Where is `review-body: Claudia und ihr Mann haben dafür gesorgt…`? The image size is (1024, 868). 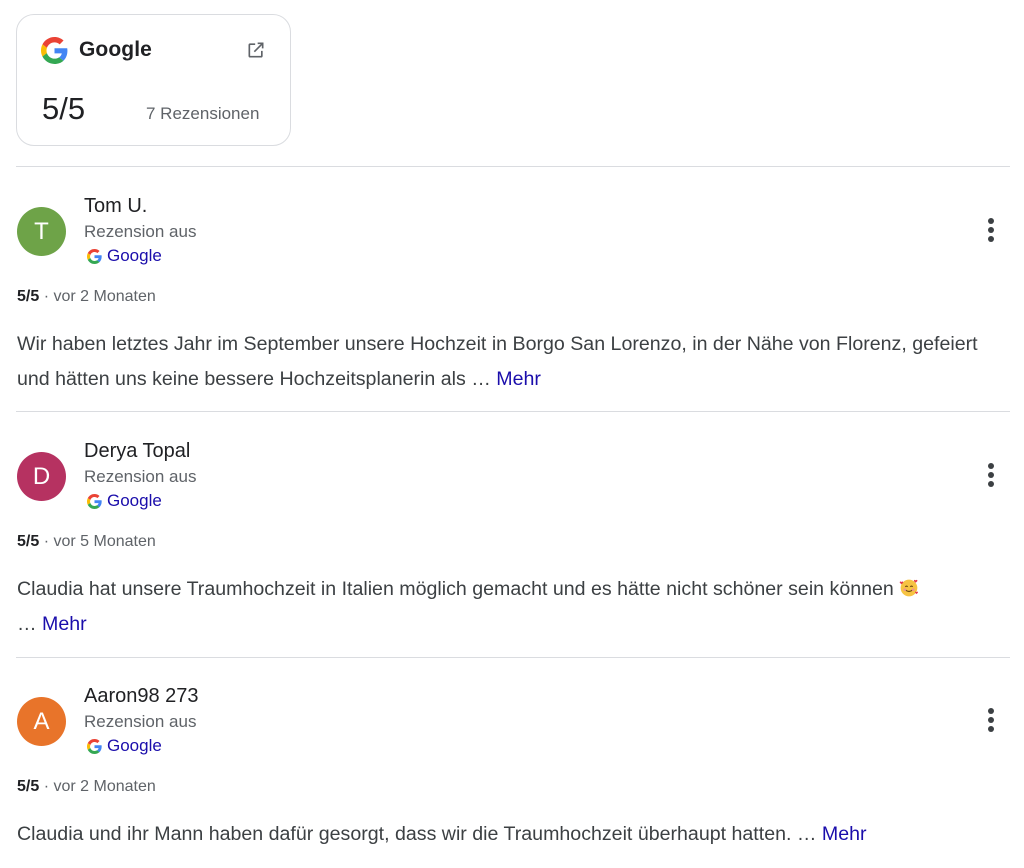
review-body: Claudia und ihr Mann haben dafür gesorgt… is located at coordinates (417, 834).